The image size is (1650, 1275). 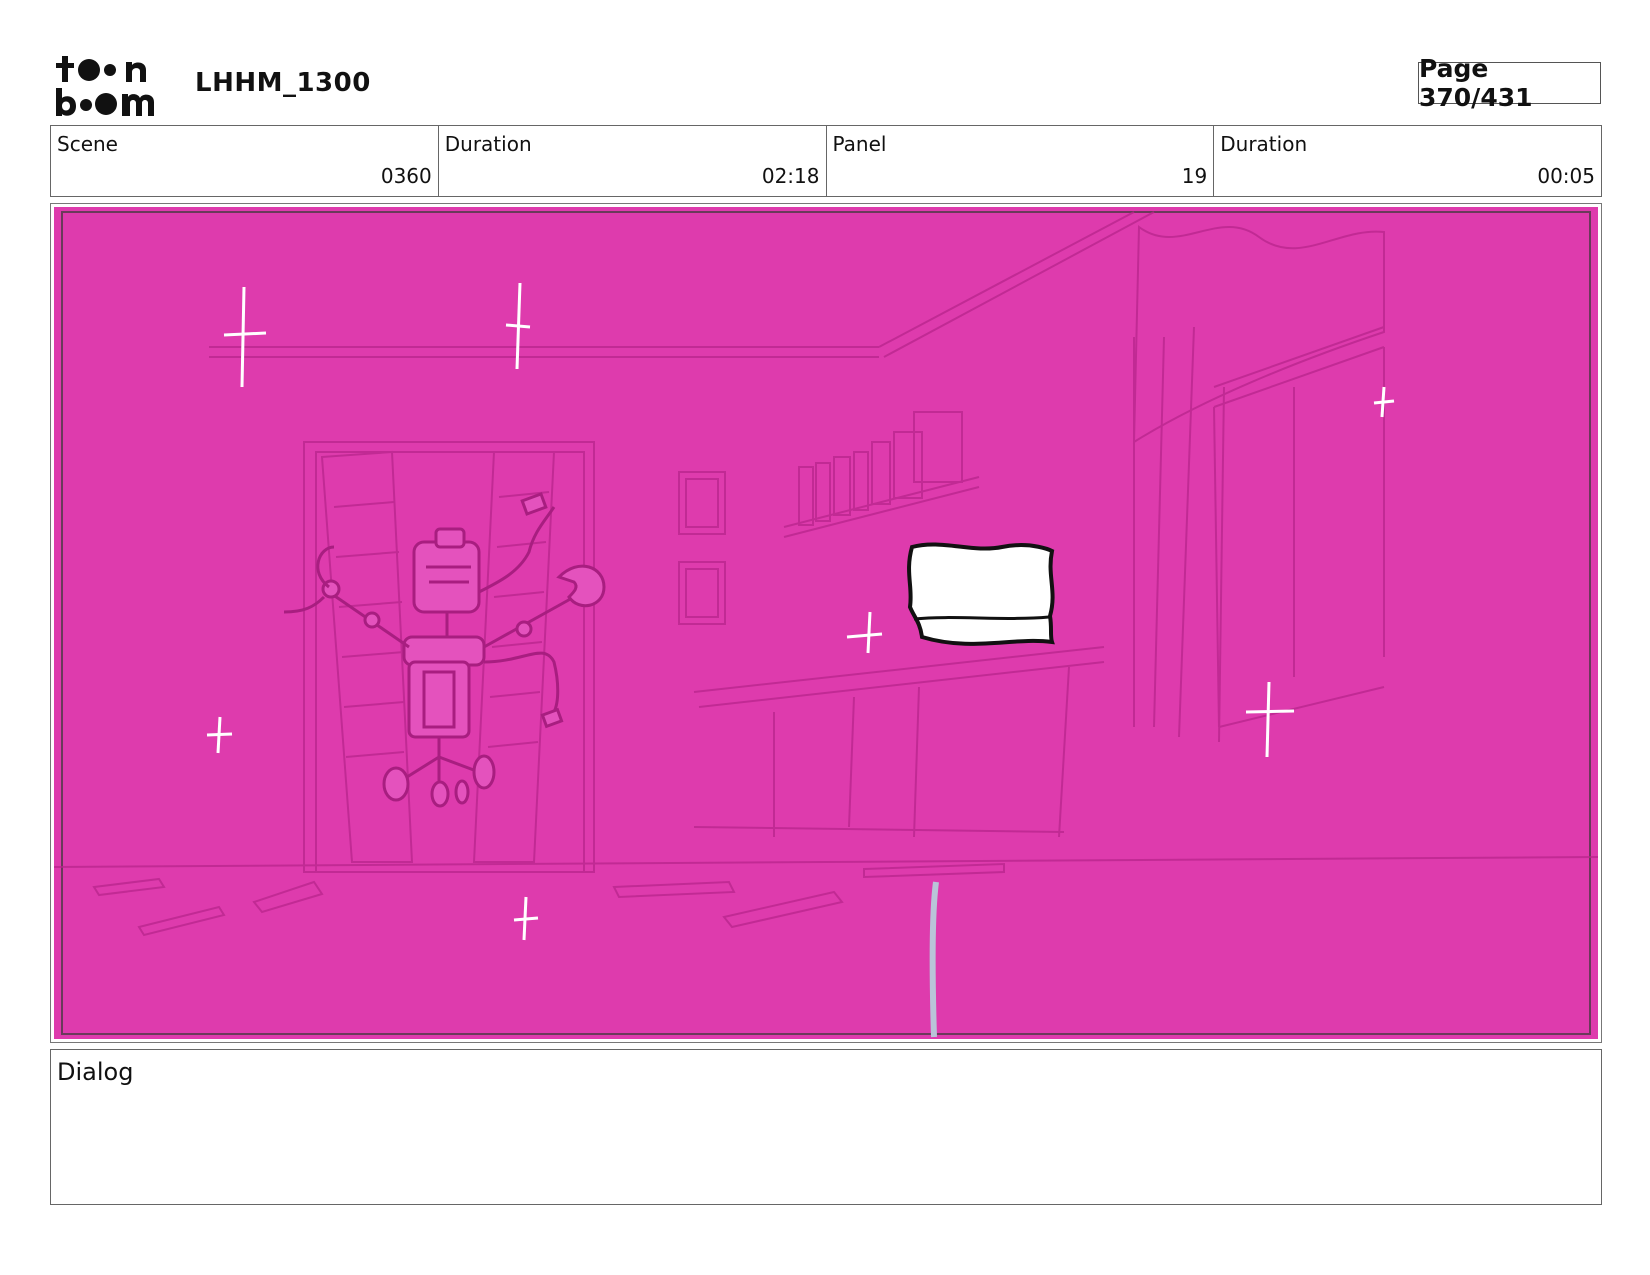 What do you see at coordinates (826, 1127) in the screenshot?
I see `dialog-box: Dialog` at bounding box center [826, 1127].